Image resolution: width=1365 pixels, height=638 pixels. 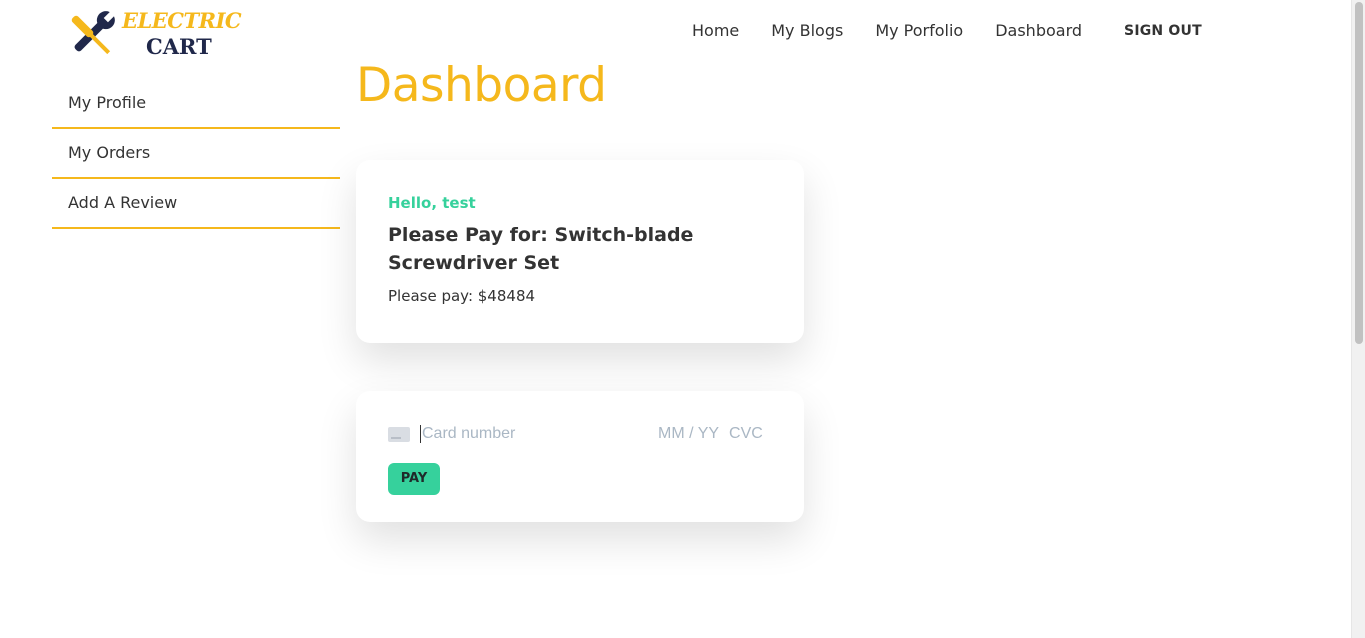 I want to click on scrollbar-thumb, so click(x=1359, y=173).